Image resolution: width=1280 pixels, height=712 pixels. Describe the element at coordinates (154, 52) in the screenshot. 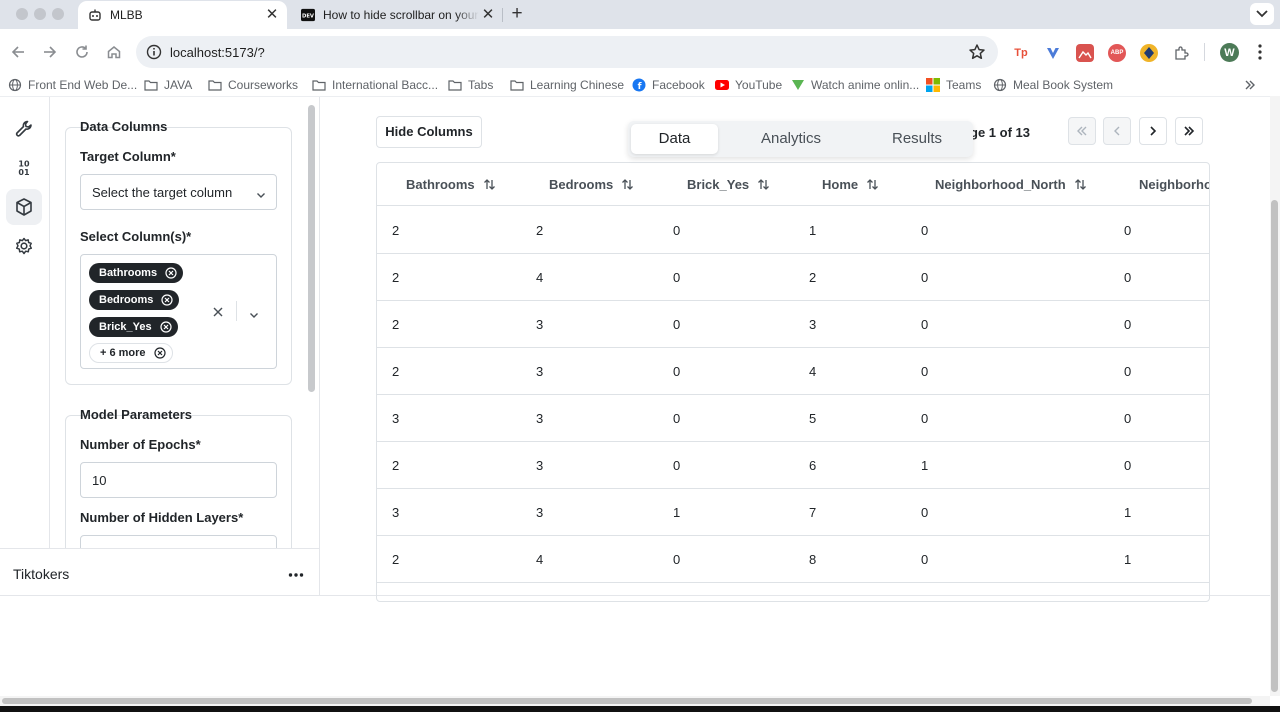

I see `site-info-icon` at that location.